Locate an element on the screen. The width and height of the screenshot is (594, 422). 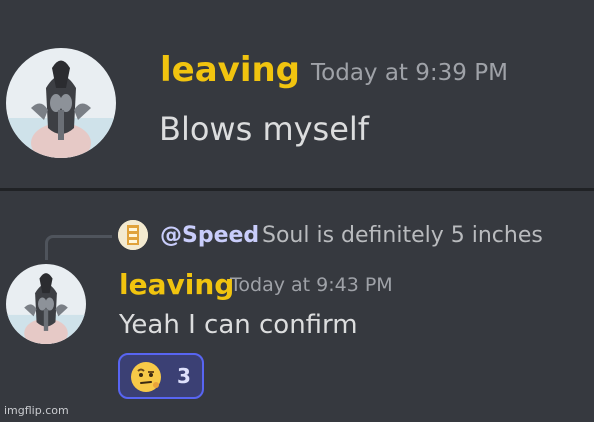
reply-user-avatar-icon is located at coordinates (133, 235).